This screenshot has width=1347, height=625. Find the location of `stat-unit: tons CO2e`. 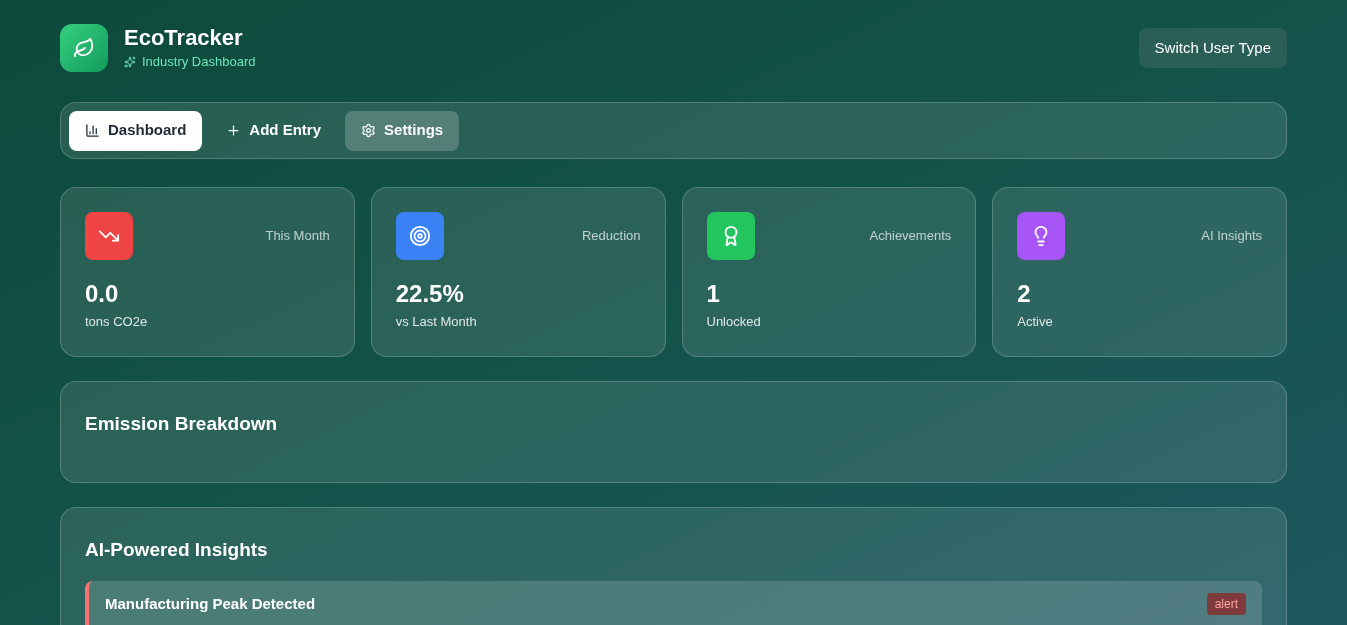

stat-unit: tons CO2e is located at coordinates (117, 322).